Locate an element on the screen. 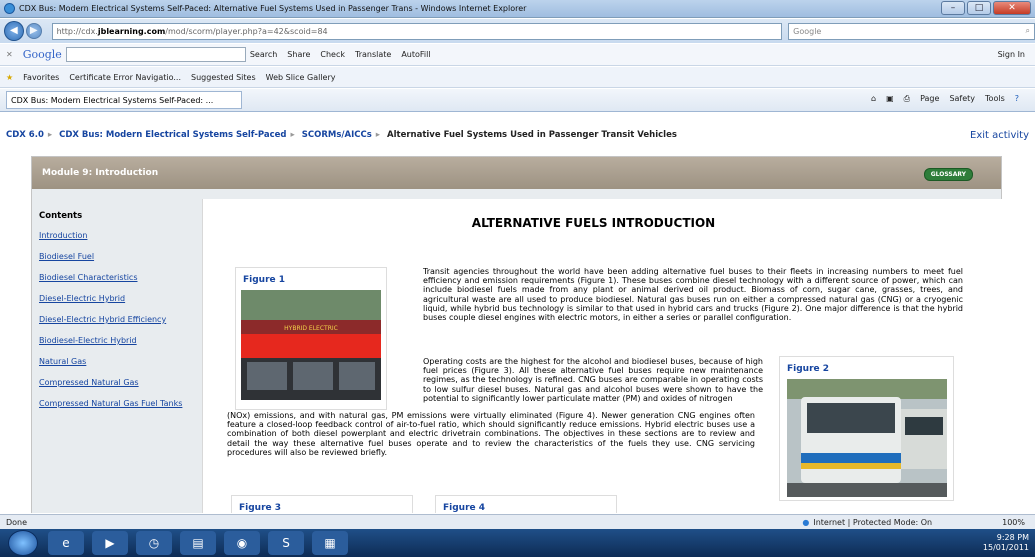 The image size is (1035, 557). glossary-button: GLOSSARY is located at coordinates (948, 174).